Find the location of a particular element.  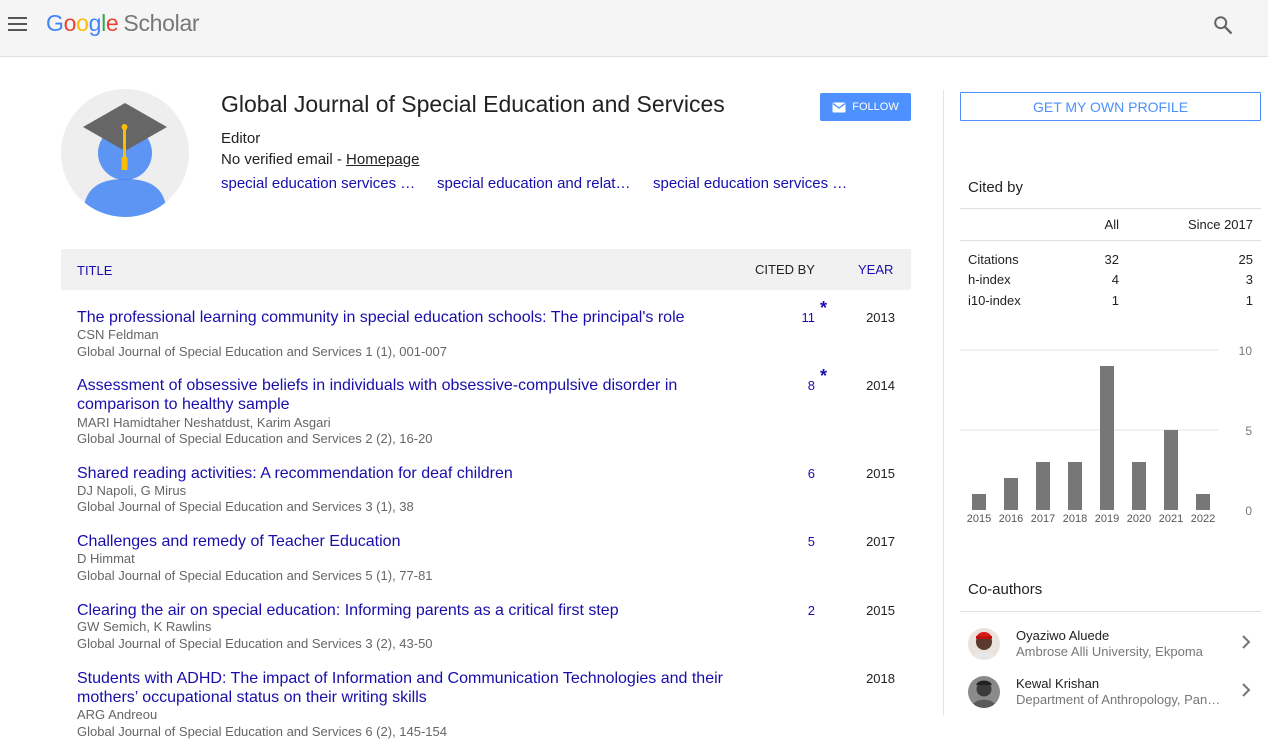

article-authors: DJ Napoli, G Mirus is located at coordinates (132, 490).